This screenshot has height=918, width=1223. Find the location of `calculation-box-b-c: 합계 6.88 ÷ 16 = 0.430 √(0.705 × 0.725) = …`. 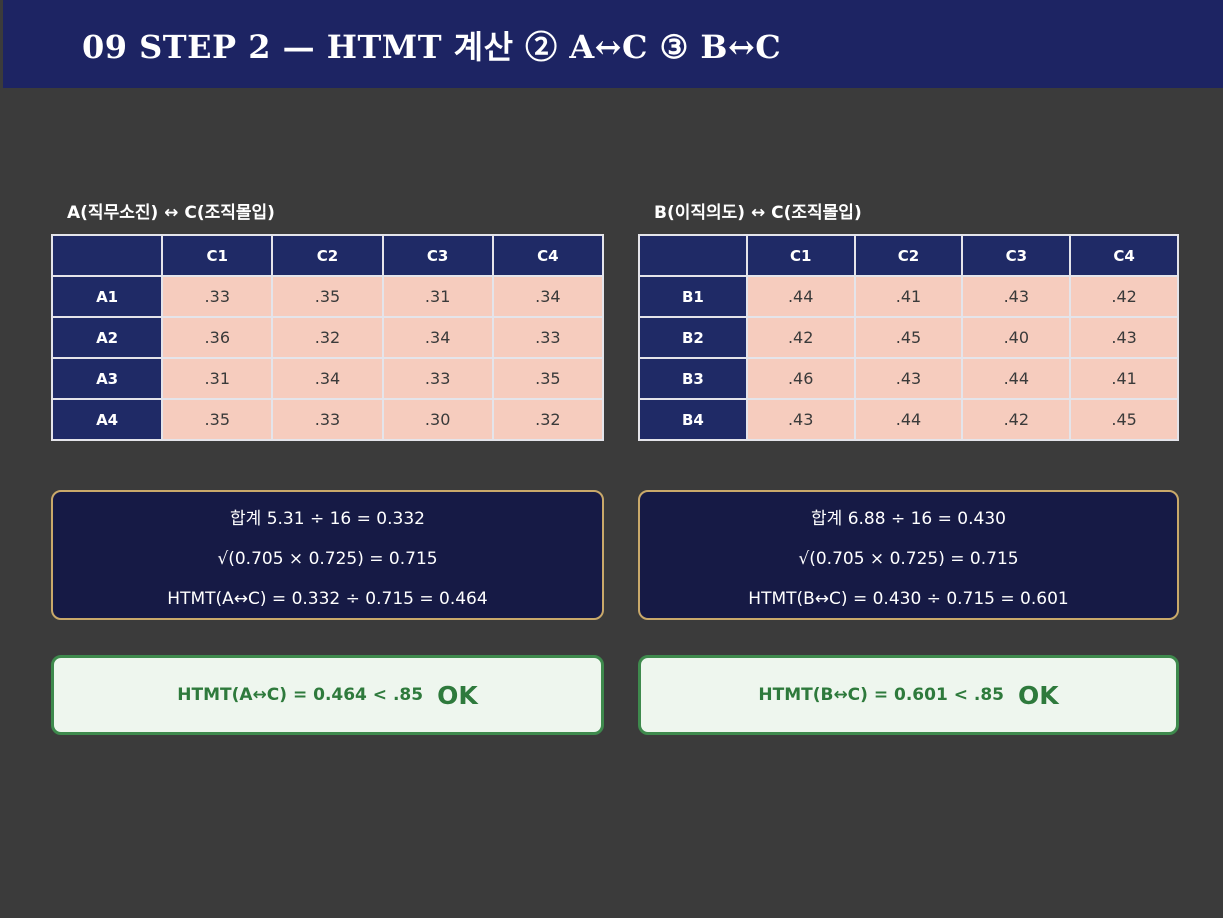

calculation-box-b-c: 합계 6.88 ÷ 16 = 0.430 √(0.705 × 0.725) = … is located at coordinates (908, 555).